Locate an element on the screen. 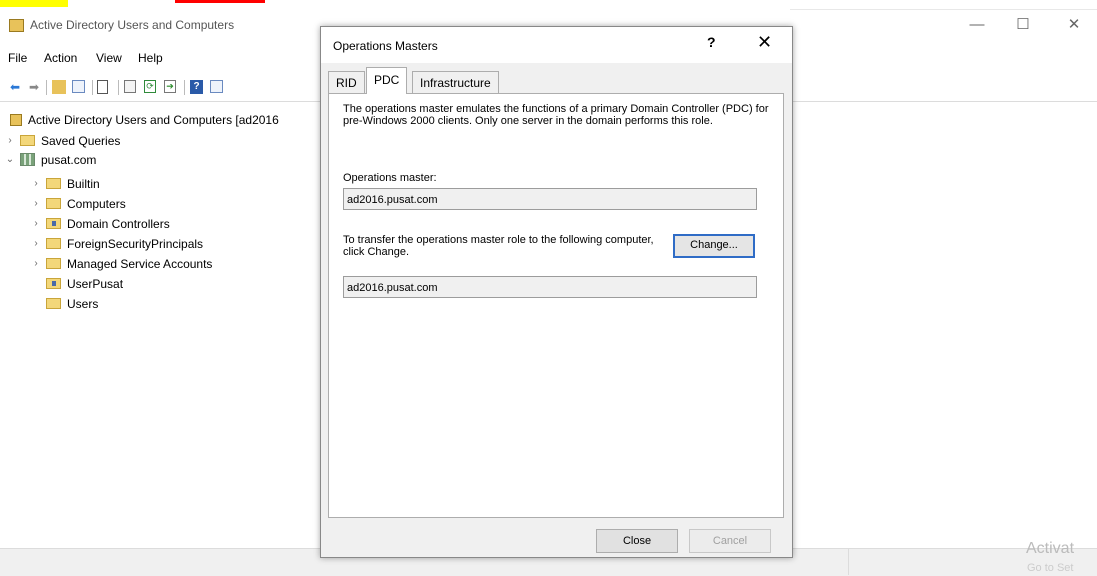 This screenshot has width=1097, height=576. tree-item-domain-controllers: › Domain Controllers is located at coordinates (100, 223).